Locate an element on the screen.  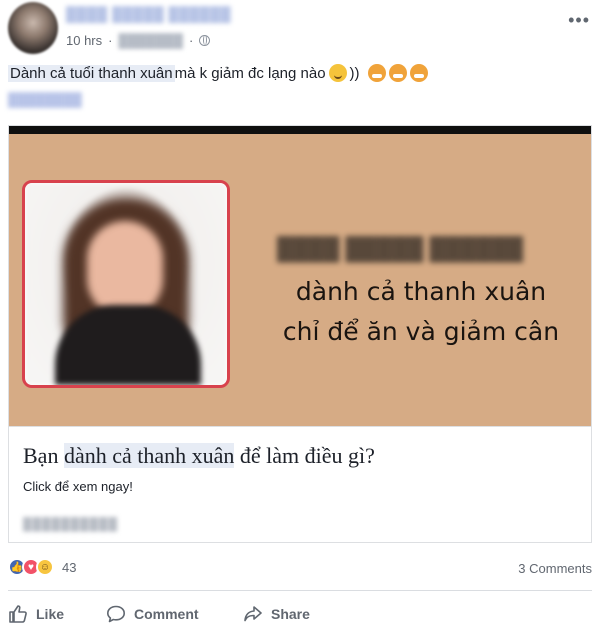
card-title-before: Bạn is located at coordinates (43, 455).